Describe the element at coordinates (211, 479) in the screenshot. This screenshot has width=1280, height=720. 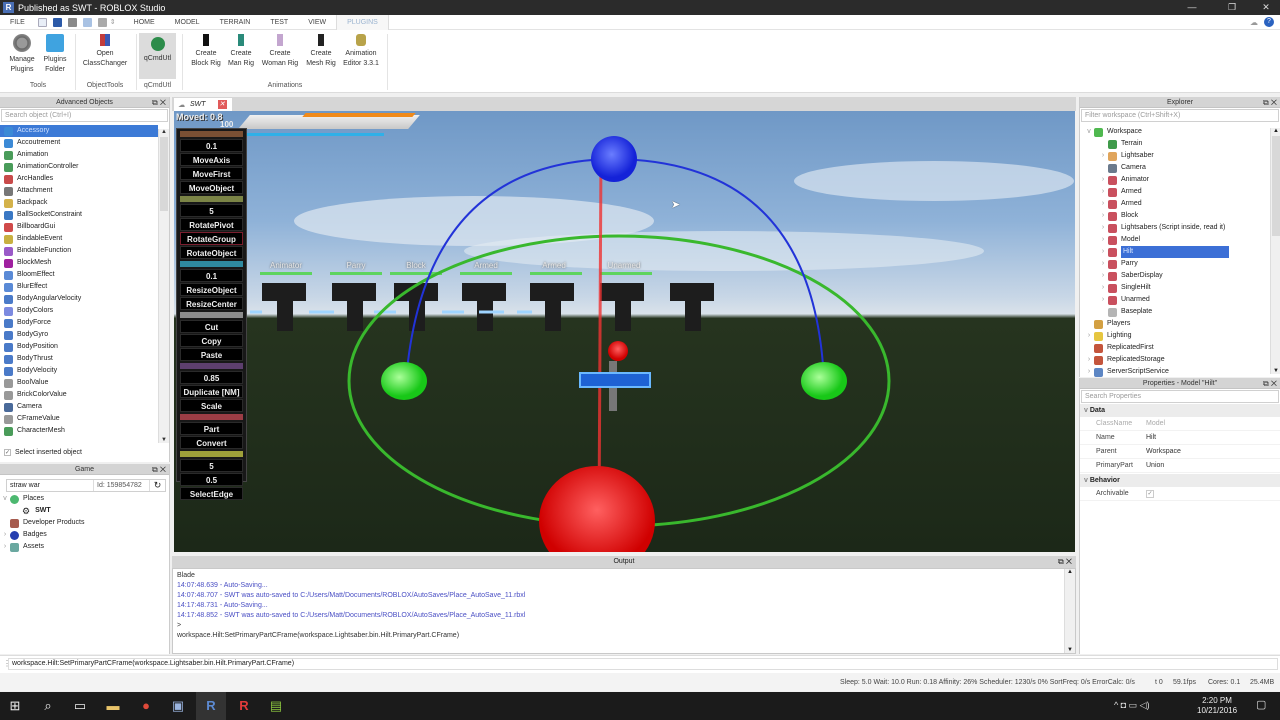
I see `cmd-button: 0.5` at that location.